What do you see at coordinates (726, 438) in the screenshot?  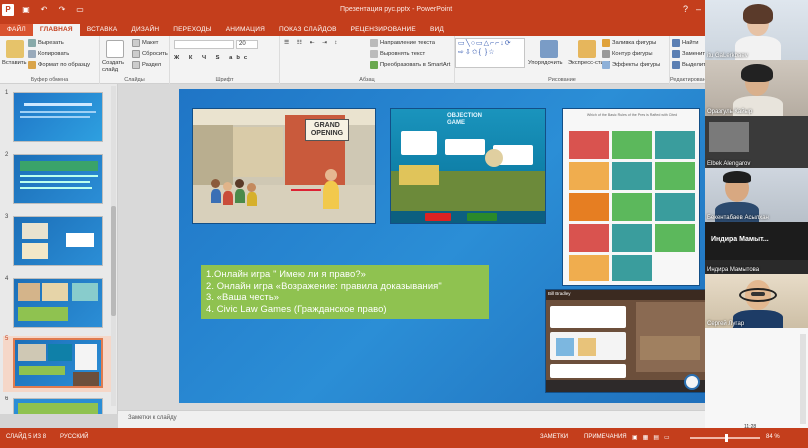 I see `zoom-slider-knob` at bounding box center [726, 438].